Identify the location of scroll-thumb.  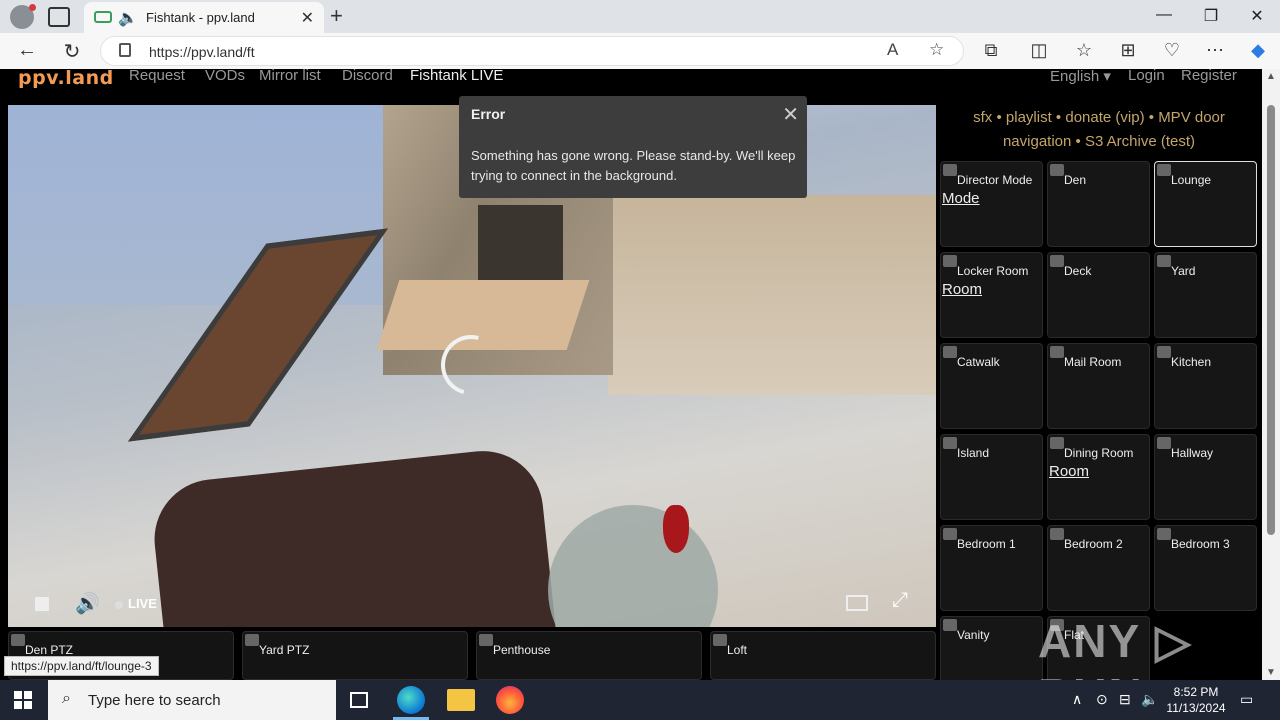
(1271, 320).